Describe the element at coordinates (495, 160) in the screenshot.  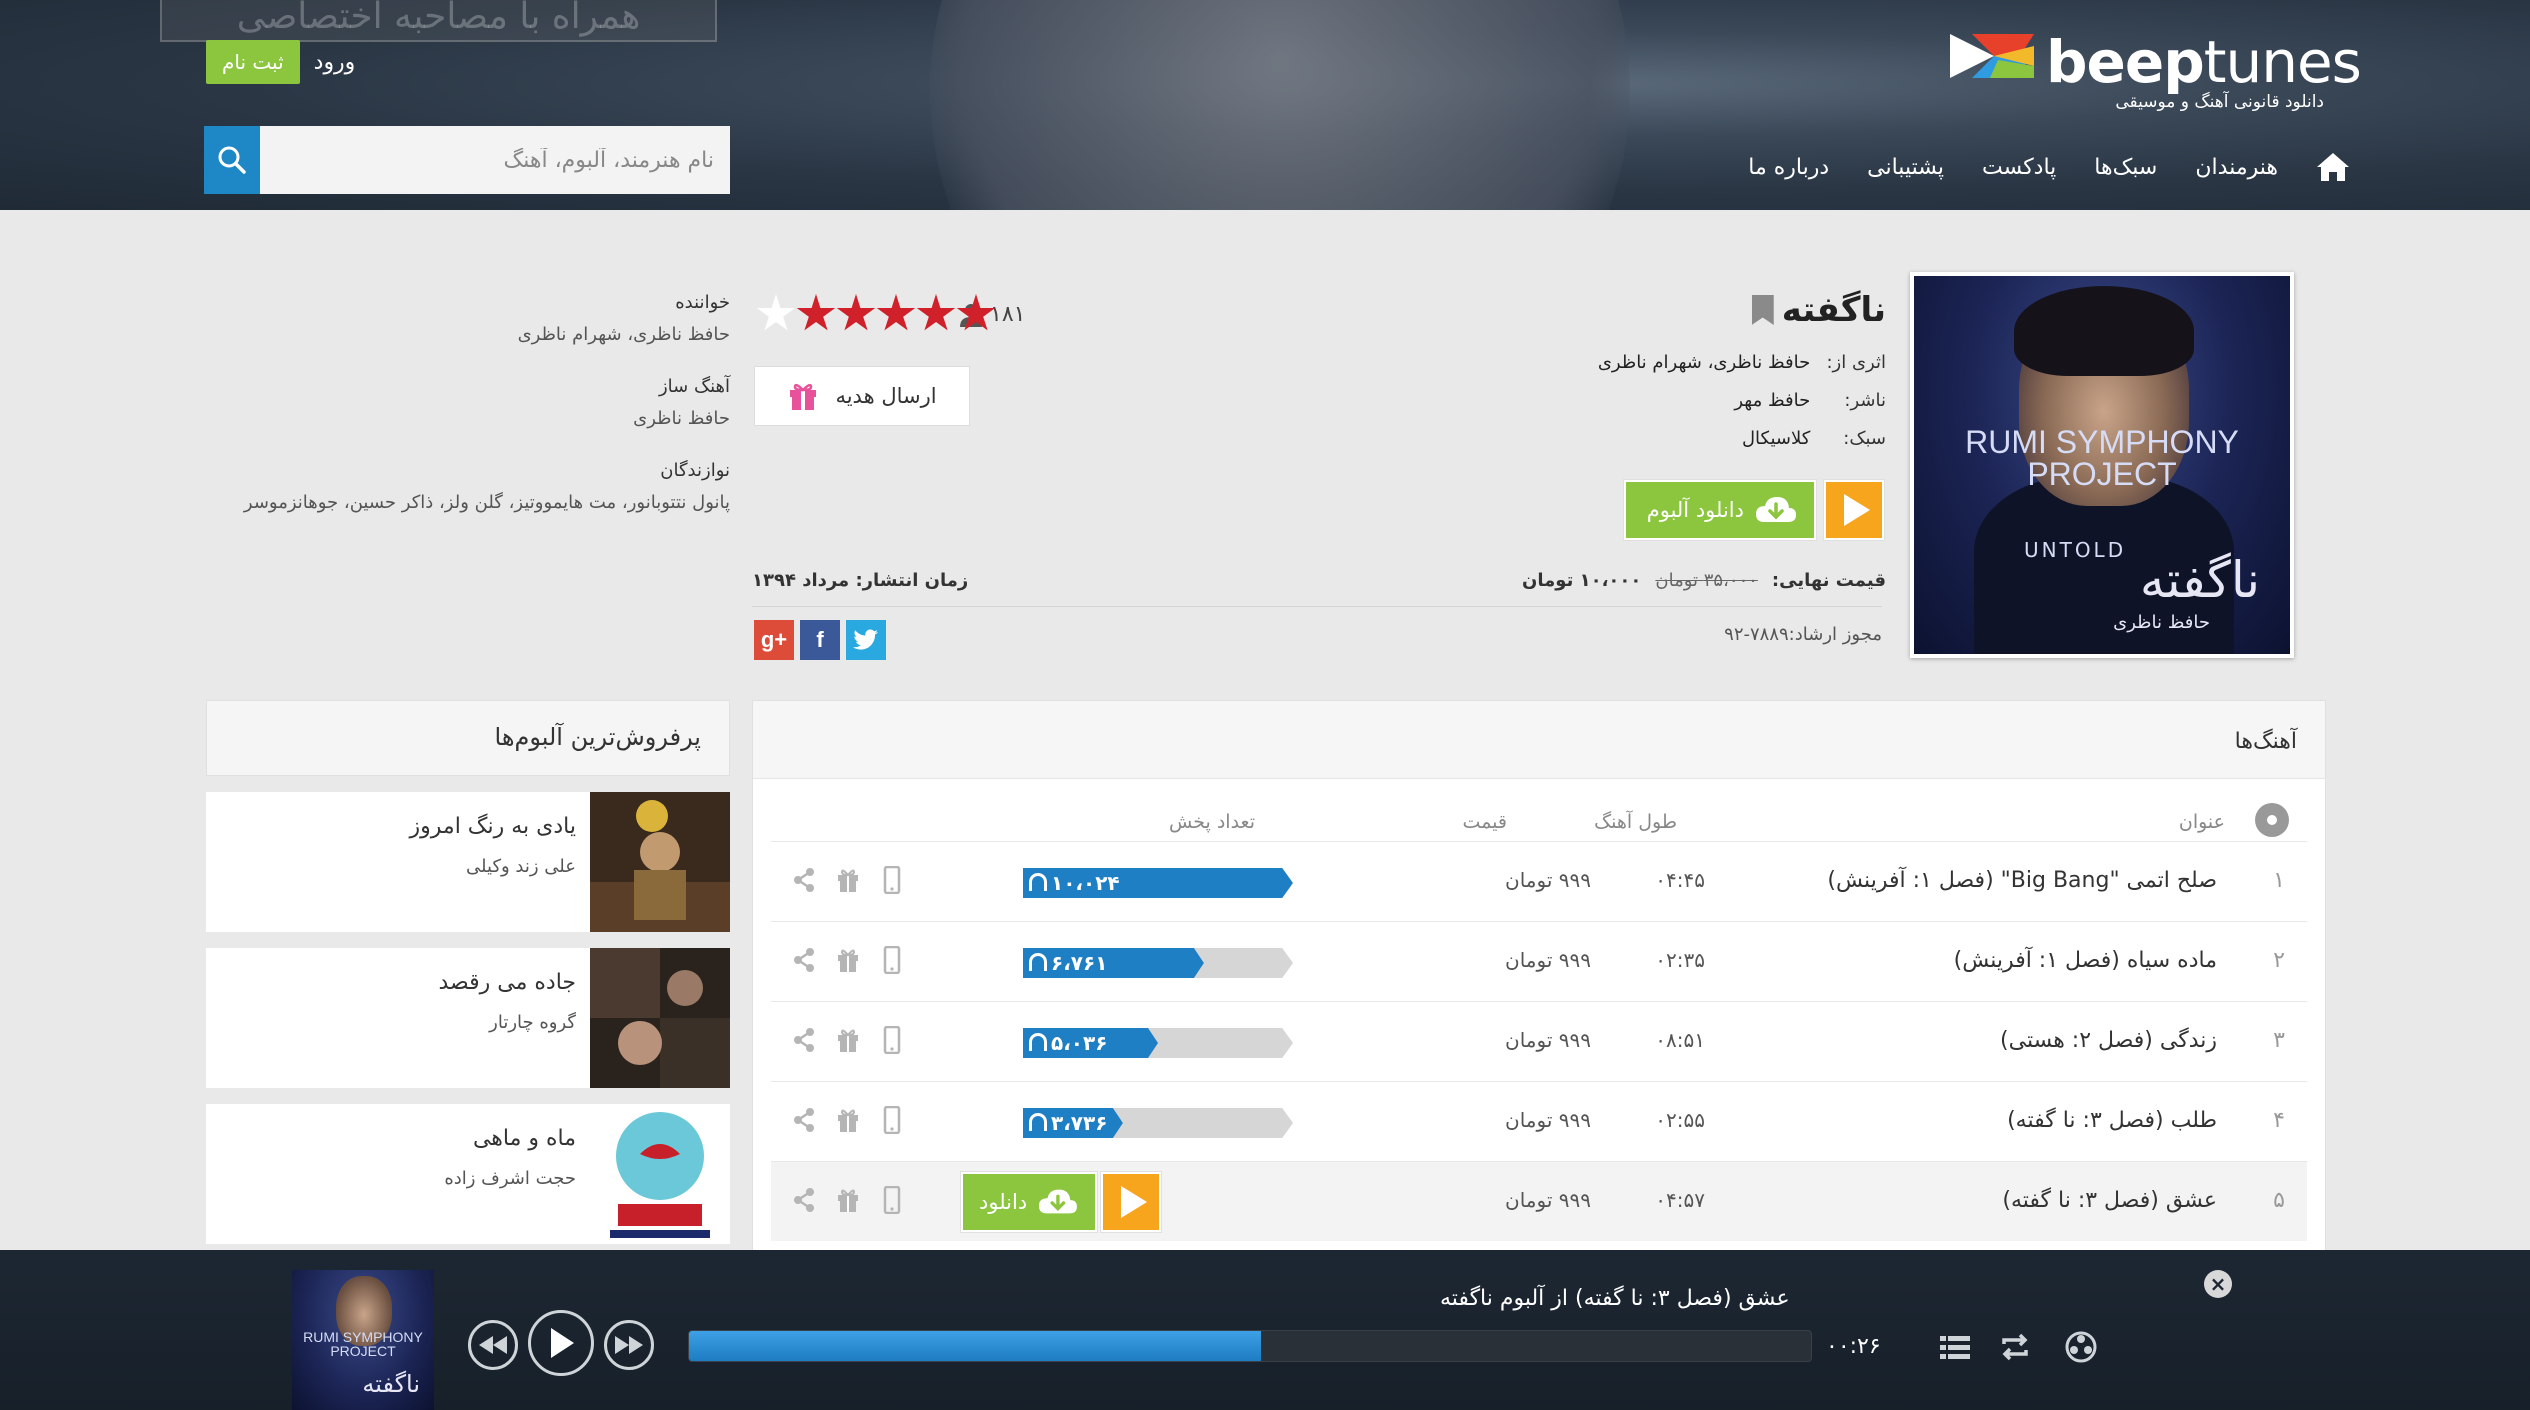
I see `search-input` at that location.